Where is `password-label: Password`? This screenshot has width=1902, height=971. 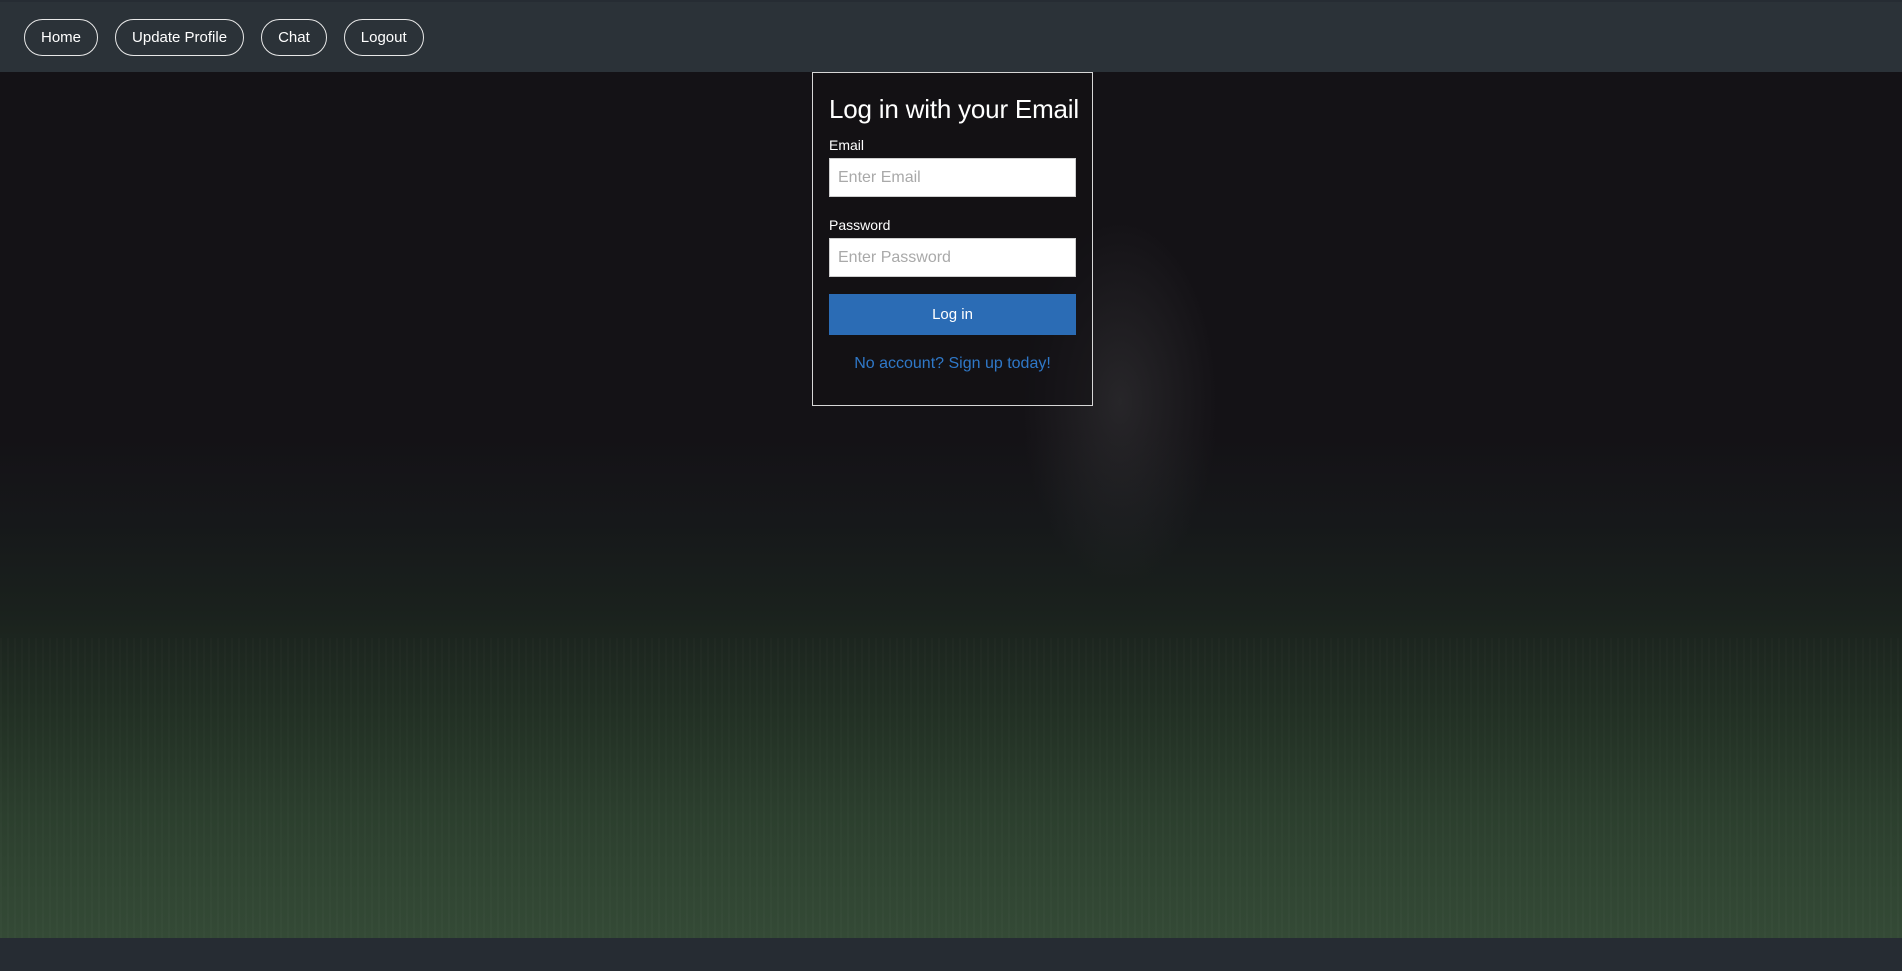 password-label: Password is located at coordinates (860, 225).